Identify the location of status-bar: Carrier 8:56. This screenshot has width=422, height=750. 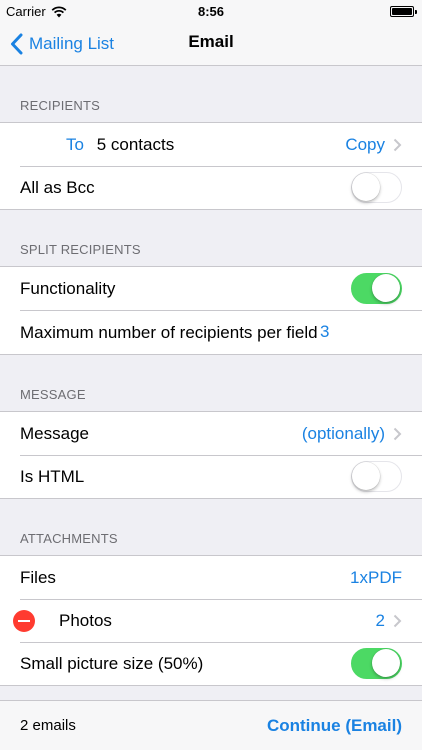
(211, 11).